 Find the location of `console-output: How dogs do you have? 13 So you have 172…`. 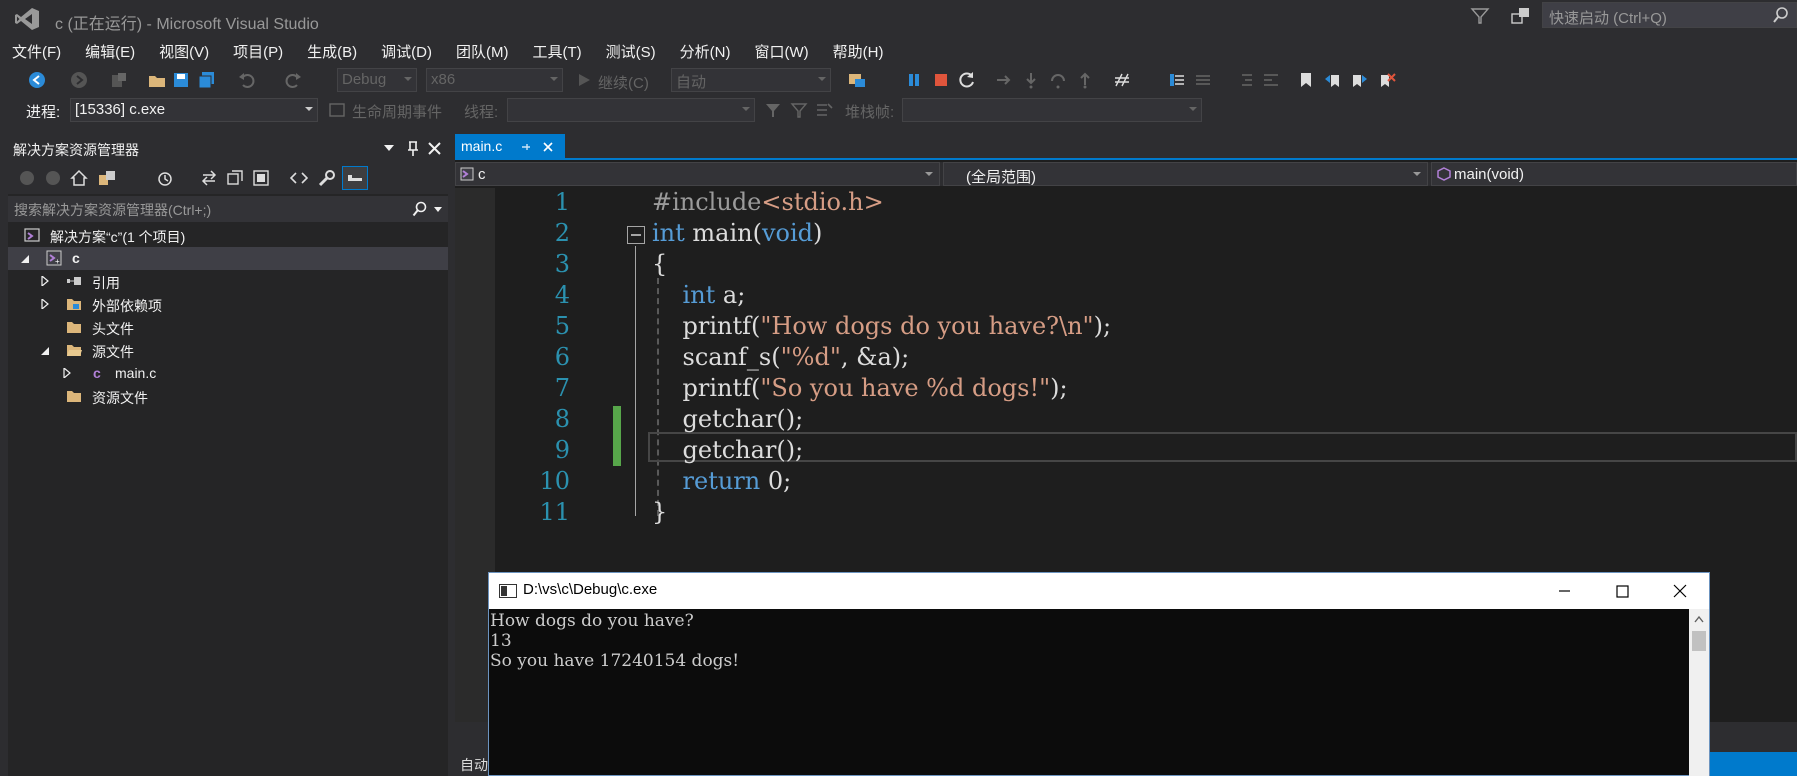

console-output: How dogs do you have? 13 So you have 172… is located at coordinates (1089, 692).